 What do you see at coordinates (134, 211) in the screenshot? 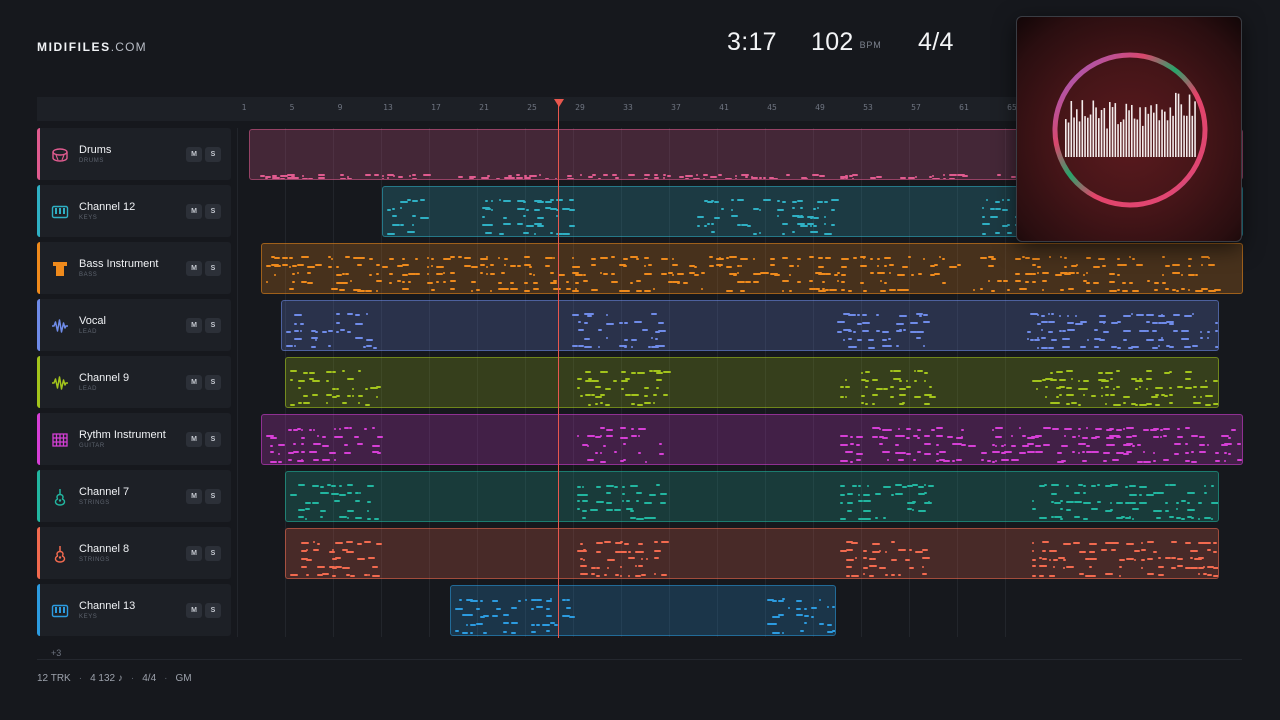
I see `track-header: Channel 12 KEYS M S` at bounding box center [134, 211].